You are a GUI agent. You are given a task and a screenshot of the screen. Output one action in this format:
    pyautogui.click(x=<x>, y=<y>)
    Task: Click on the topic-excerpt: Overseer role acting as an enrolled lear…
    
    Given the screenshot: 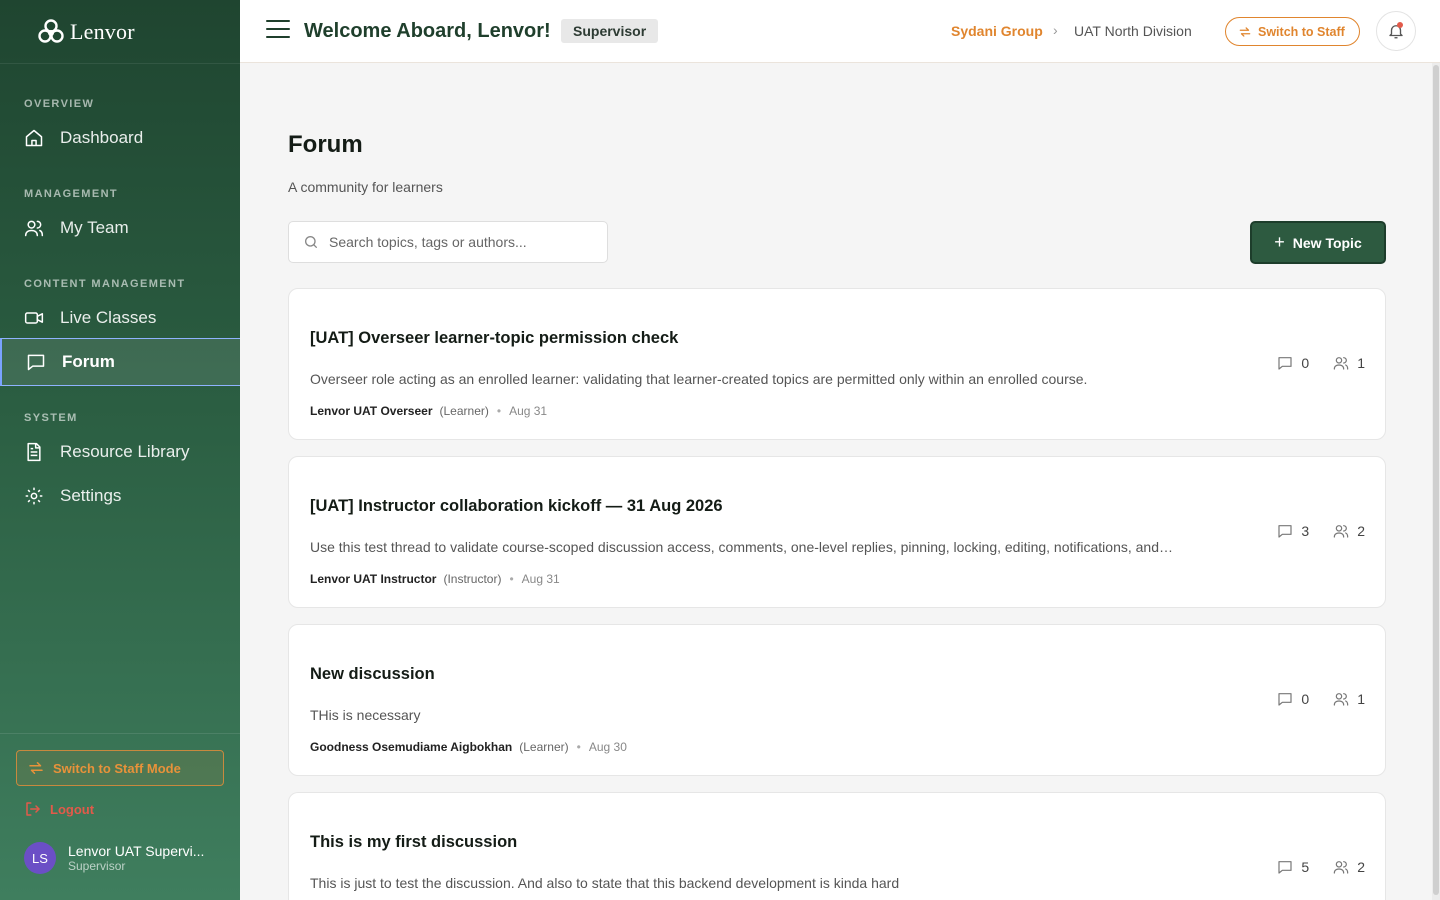 What is the action you would take?
    pyautogui.click(x=699, y=379)
    